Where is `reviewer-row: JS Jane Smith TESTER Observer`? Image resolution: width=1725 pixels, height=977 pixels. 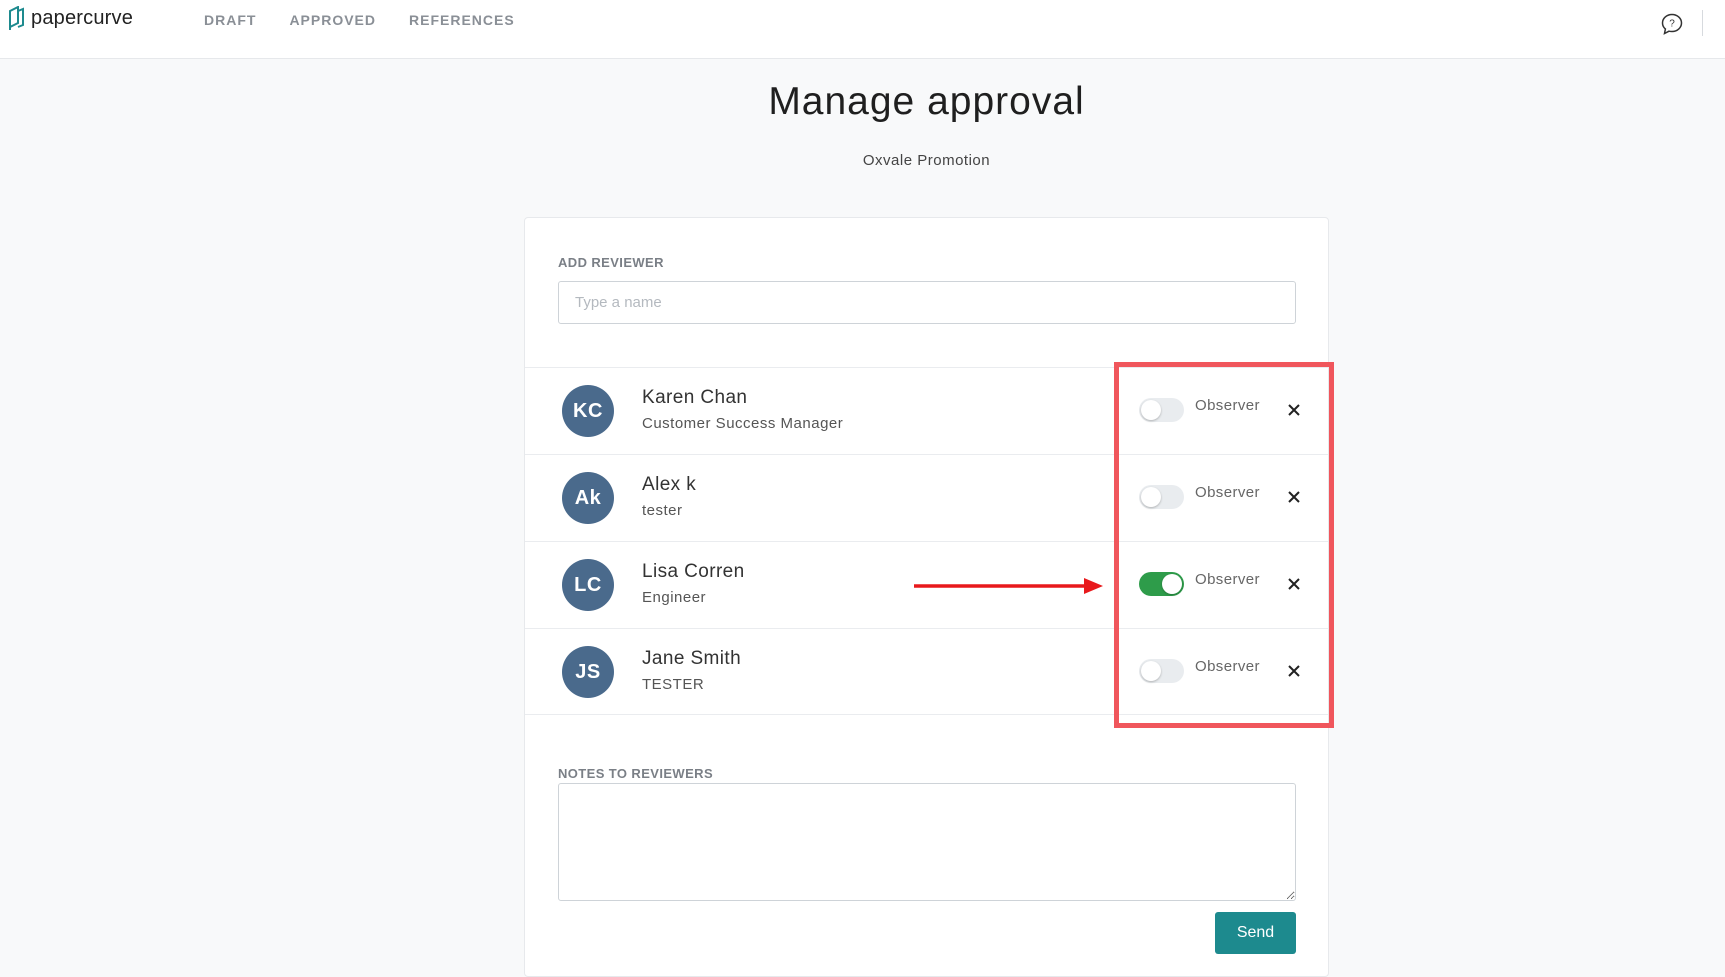
reviewer-row: JS Jane Smith TESTER Observer is located at coordinates (926, 671).